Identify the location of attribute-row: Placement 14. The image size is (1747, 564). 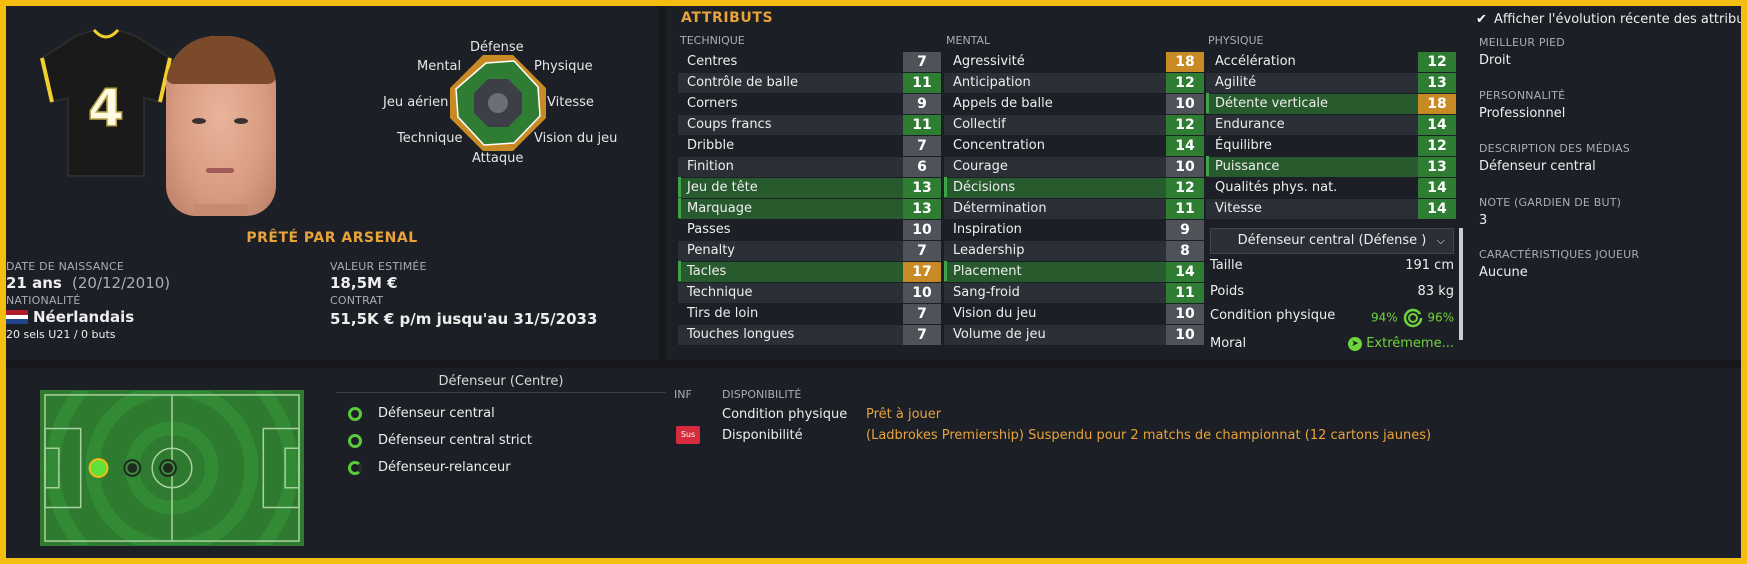
(1074, 271).